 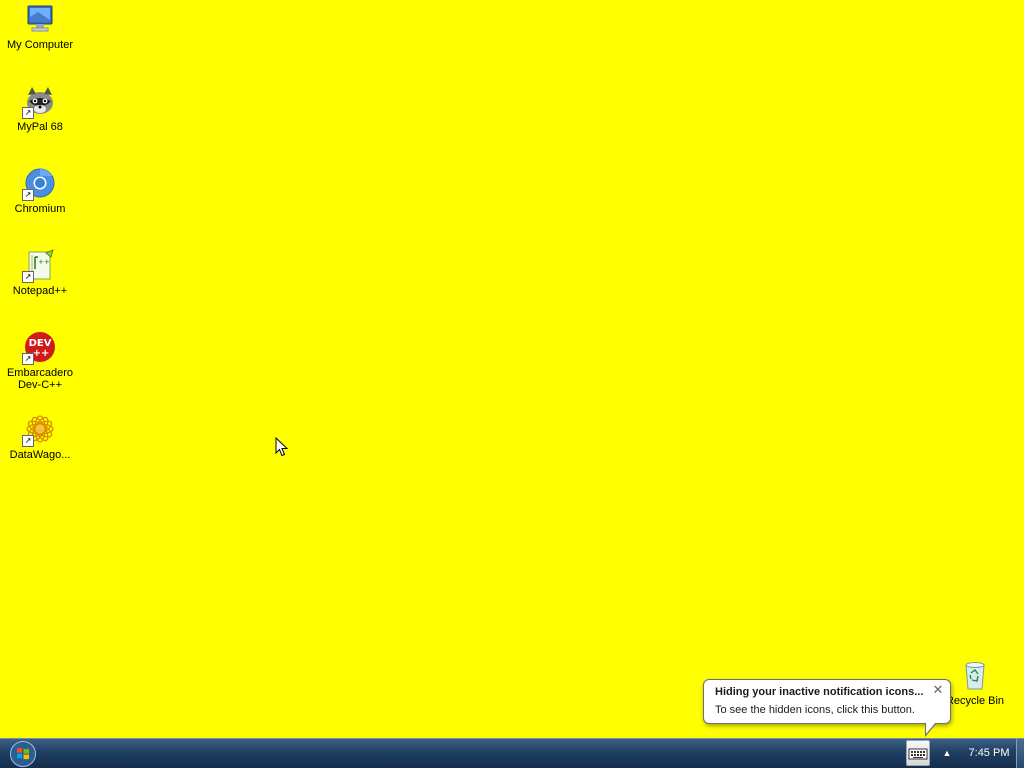 I want to click on dev-cpp-icon: DEV ++ ↗, so click(x=39, y=348).